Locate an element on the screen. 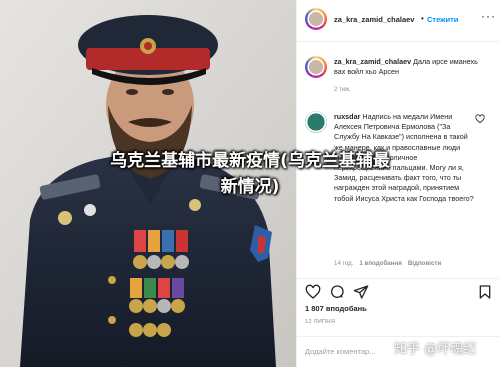 The image size is (500, 367). caption-avatar is located at coordinates (316, 67).